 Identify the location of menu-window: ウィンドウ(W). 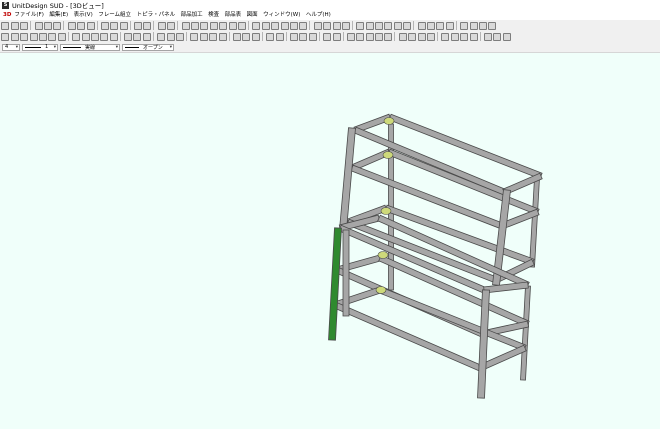
(281, 15).